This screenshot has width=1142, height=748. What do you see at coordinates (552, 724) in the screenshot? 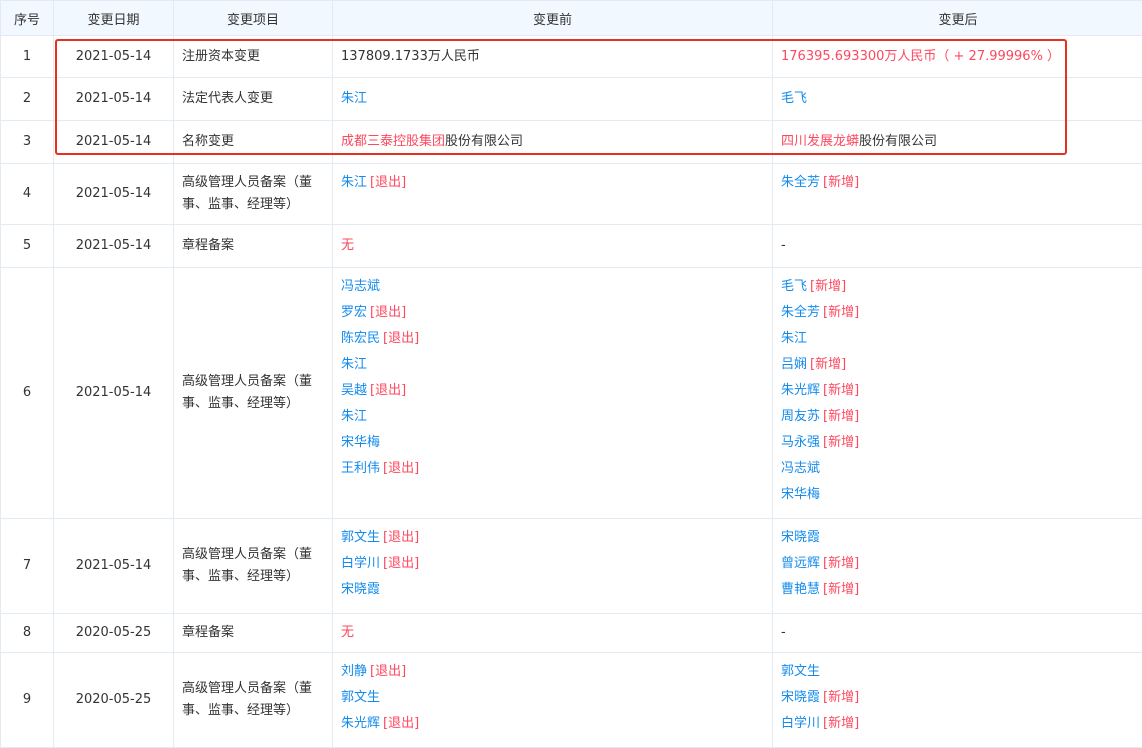
I see `list-item: 朱光辉[退出]` at bounding box center [552, 724].